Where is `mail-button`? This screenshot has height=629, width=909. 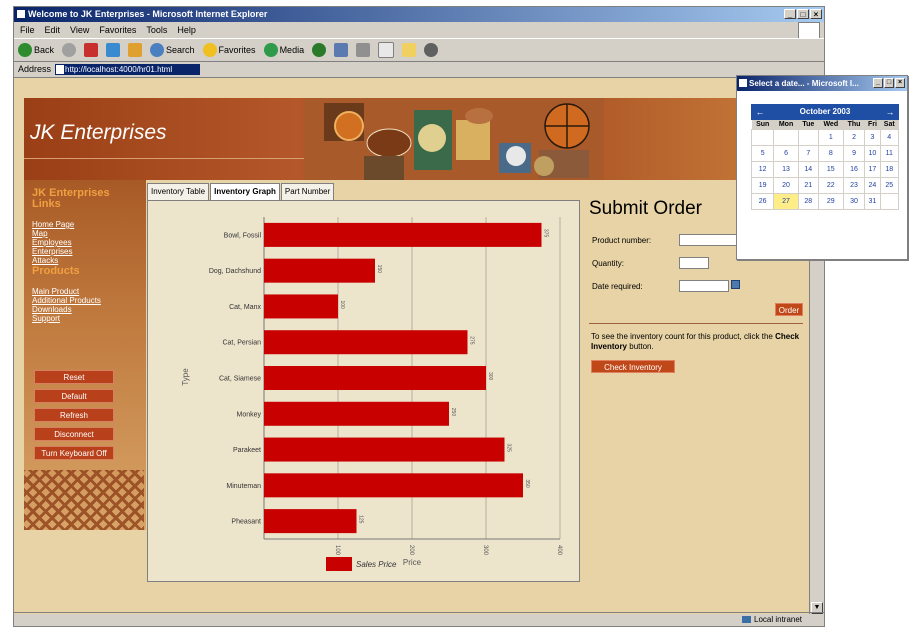
mail-button is located at coordinates (341, 50).